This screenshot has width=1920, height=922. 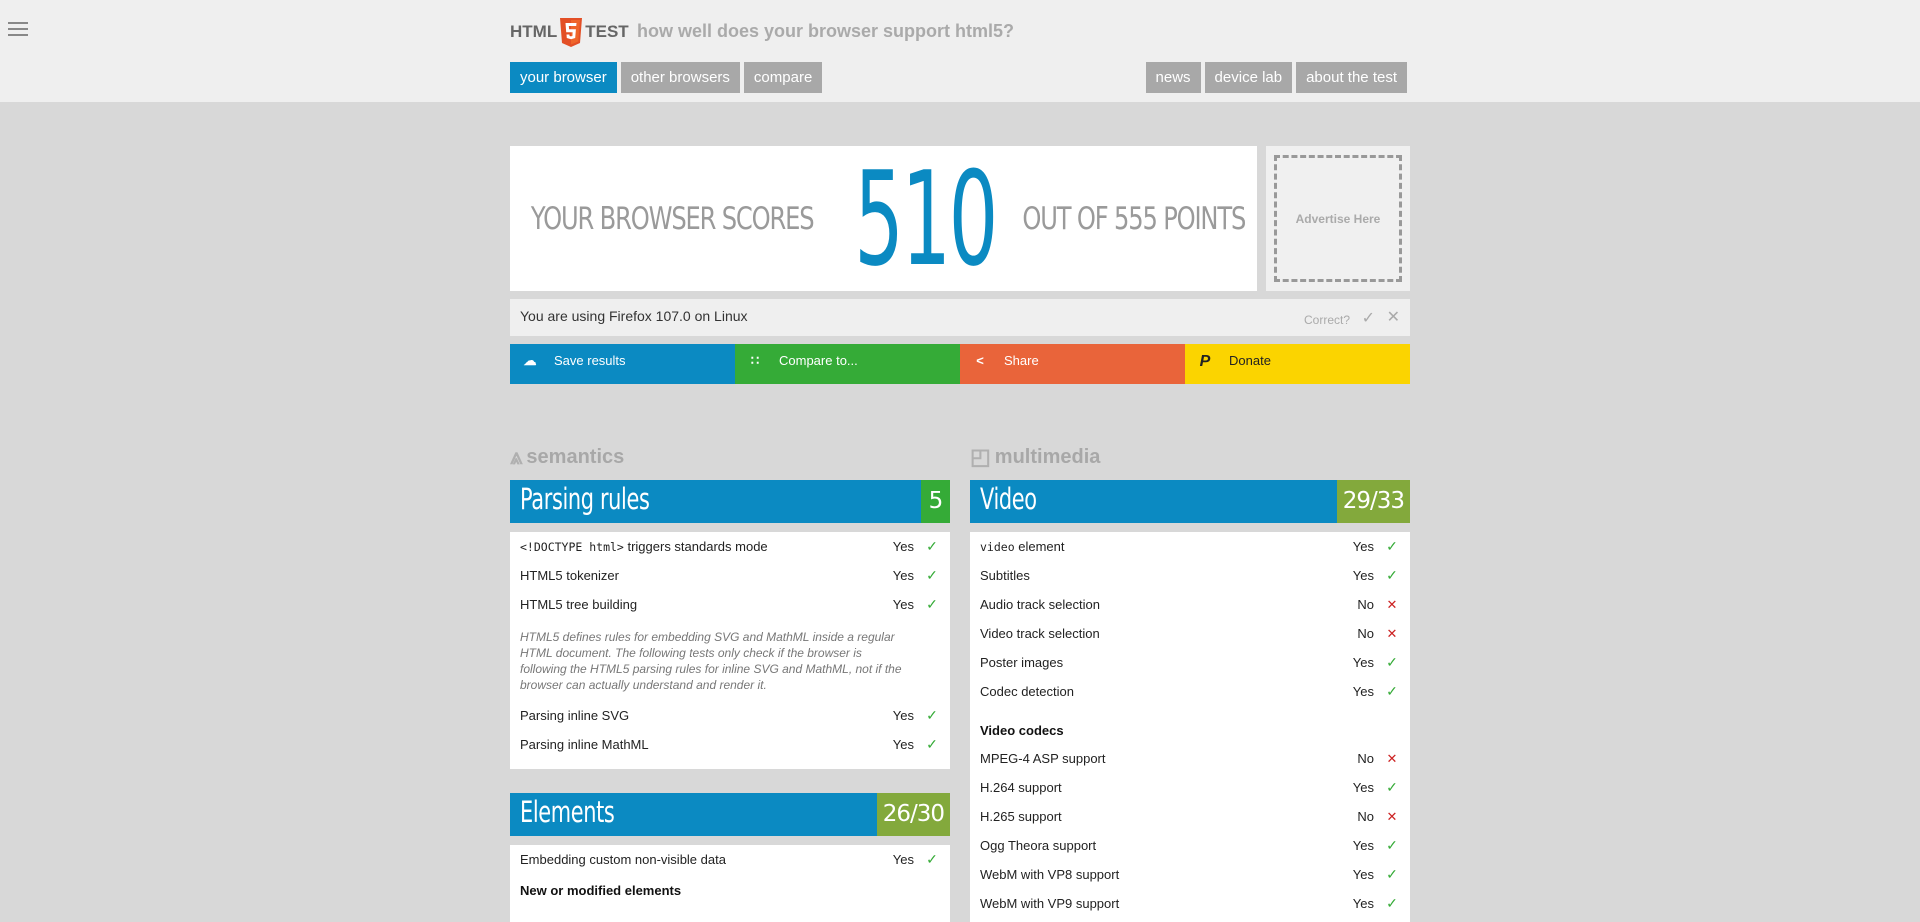 What do you see at coordinates (1190, 758) in the screenshot?
I see `test-row: MPEG-4 ASP support No ✕` at bounding box center [1190, 758].